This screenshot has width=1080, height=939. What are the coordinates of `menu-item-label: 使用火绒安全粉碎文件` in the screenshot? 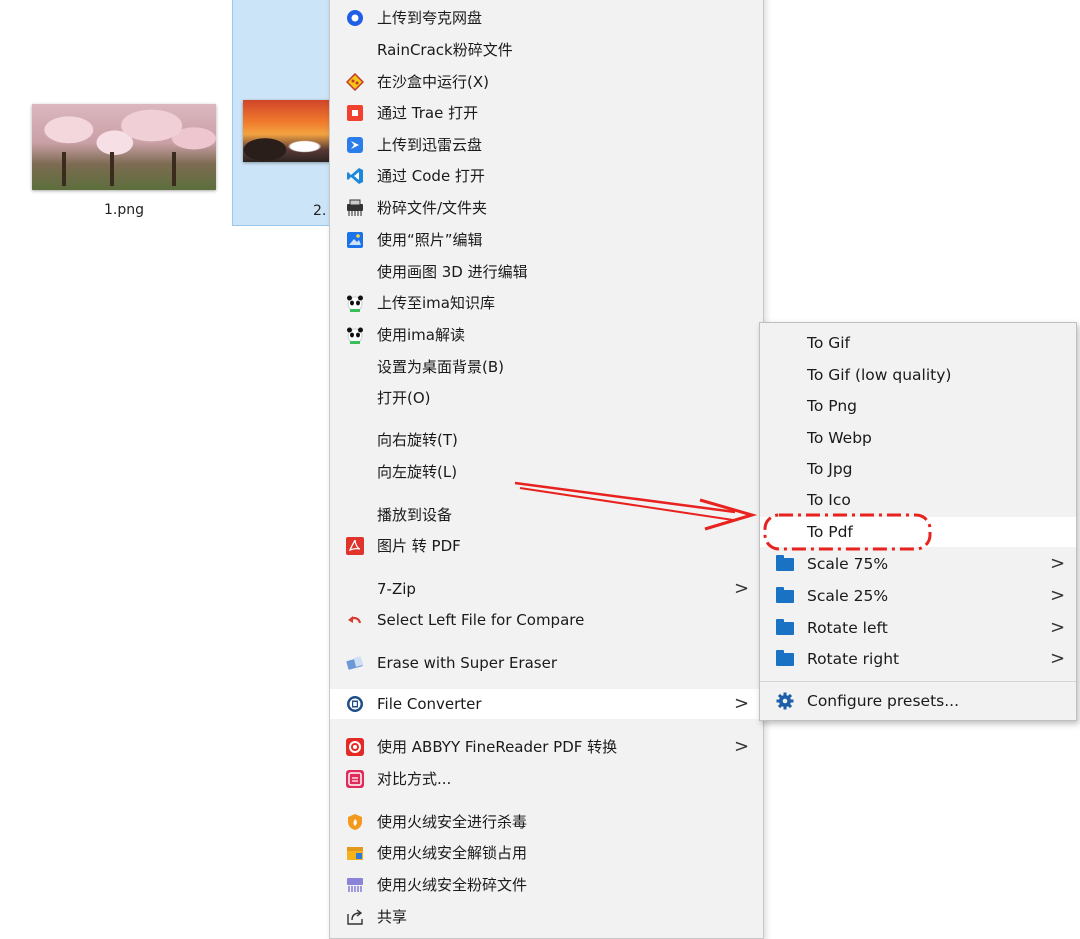 It's located at (452, 885).